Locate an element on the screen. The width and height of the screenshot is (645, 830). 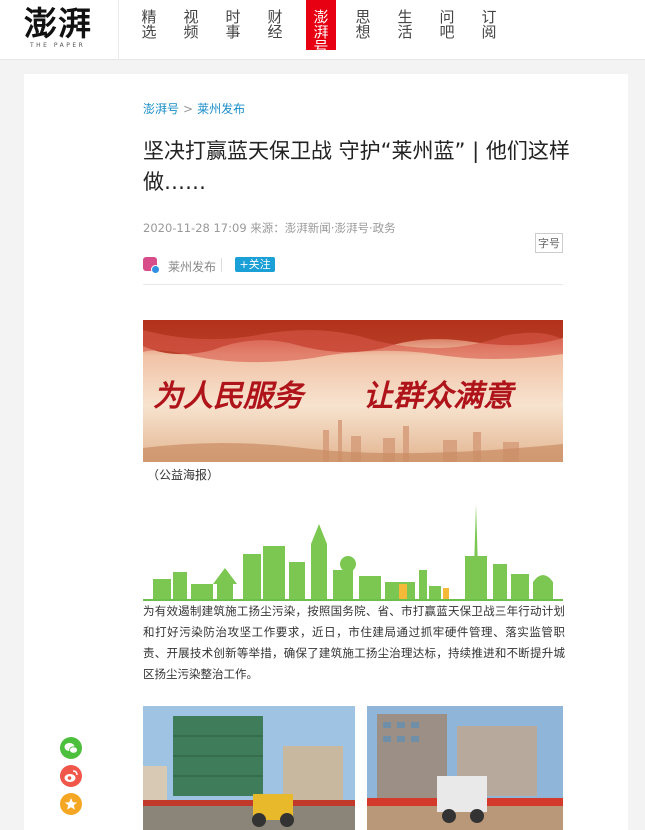
logo-text: 澎湃 is located at coordinates (58, 23).